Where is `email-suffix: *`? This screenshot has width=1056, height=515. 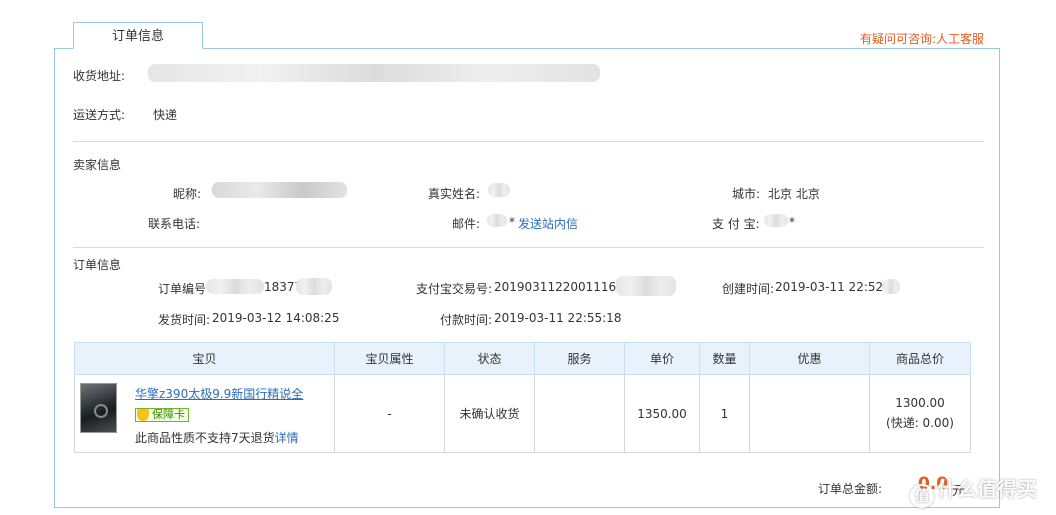
email-suffix: * is located at coordinates (512, 222).